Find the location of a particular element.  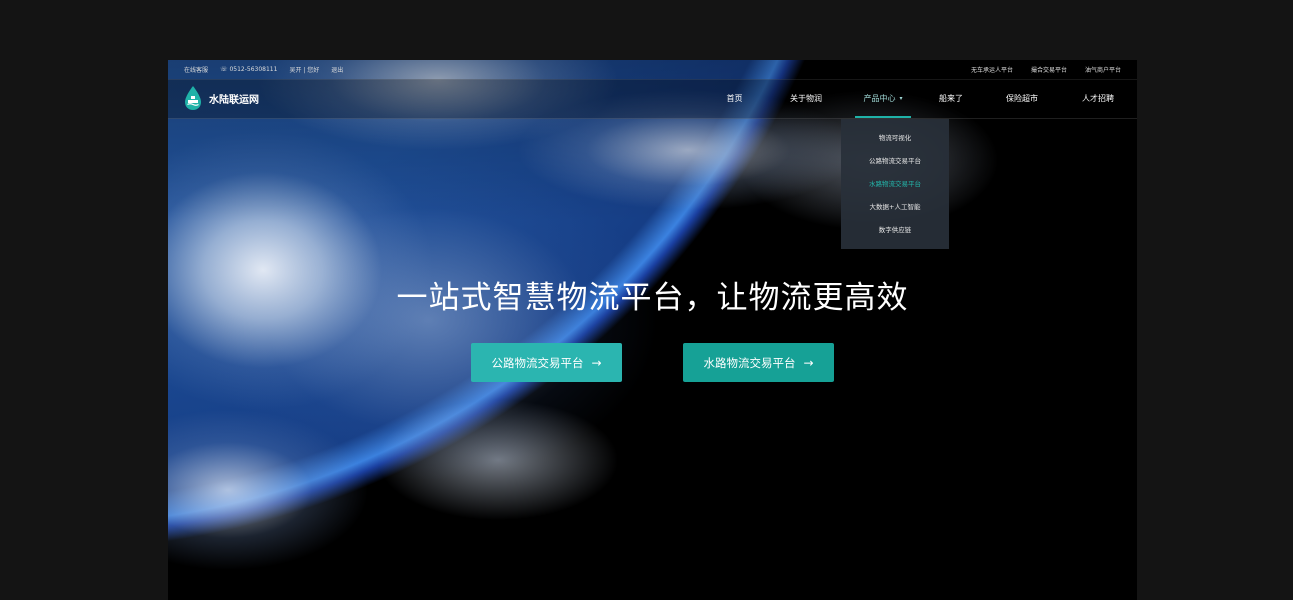

phone-text: 0512-56308111 is located at coordinates (253, 69).